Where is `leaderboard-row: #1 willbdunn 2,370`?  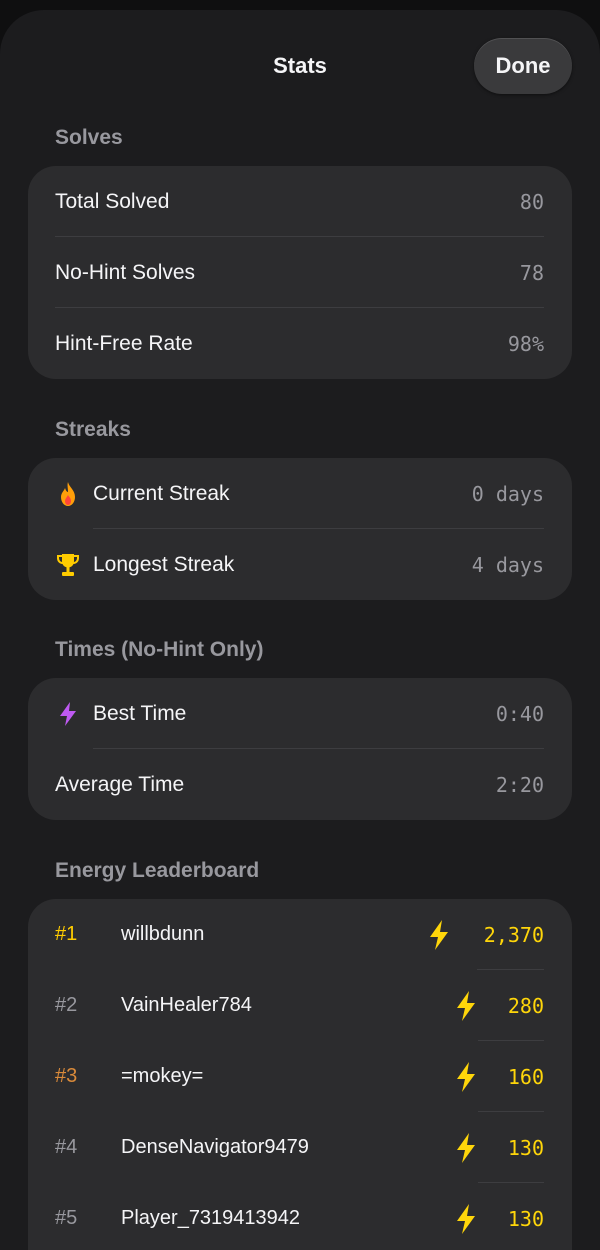
leaderboard-row: #1 willbdunn 2,370 is located at coordinates (300, 934).